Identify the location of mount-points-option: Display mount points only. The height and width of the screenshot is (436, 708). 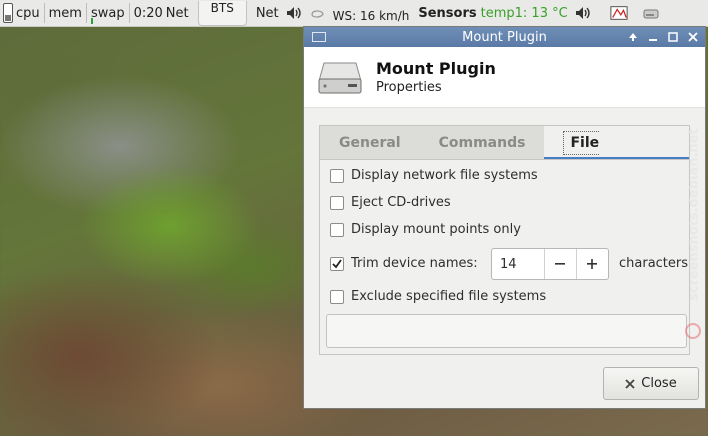
(425, 229).